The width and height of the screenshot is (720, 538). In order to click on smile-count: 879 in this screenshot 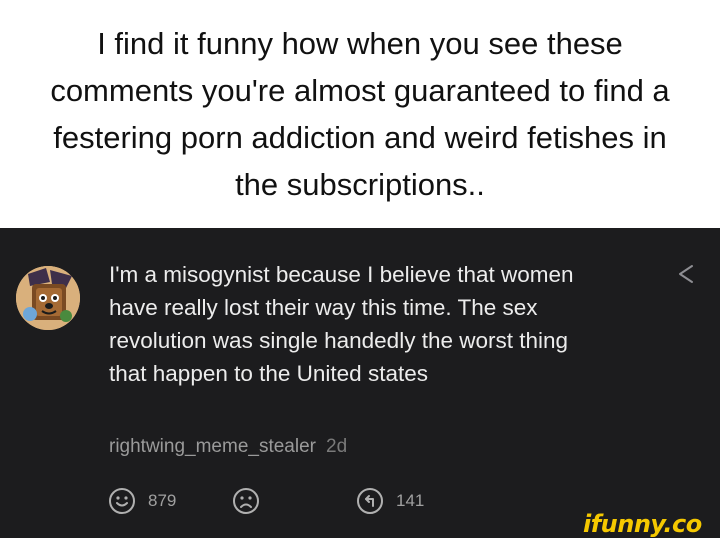, I will do `click(162, 500)`.